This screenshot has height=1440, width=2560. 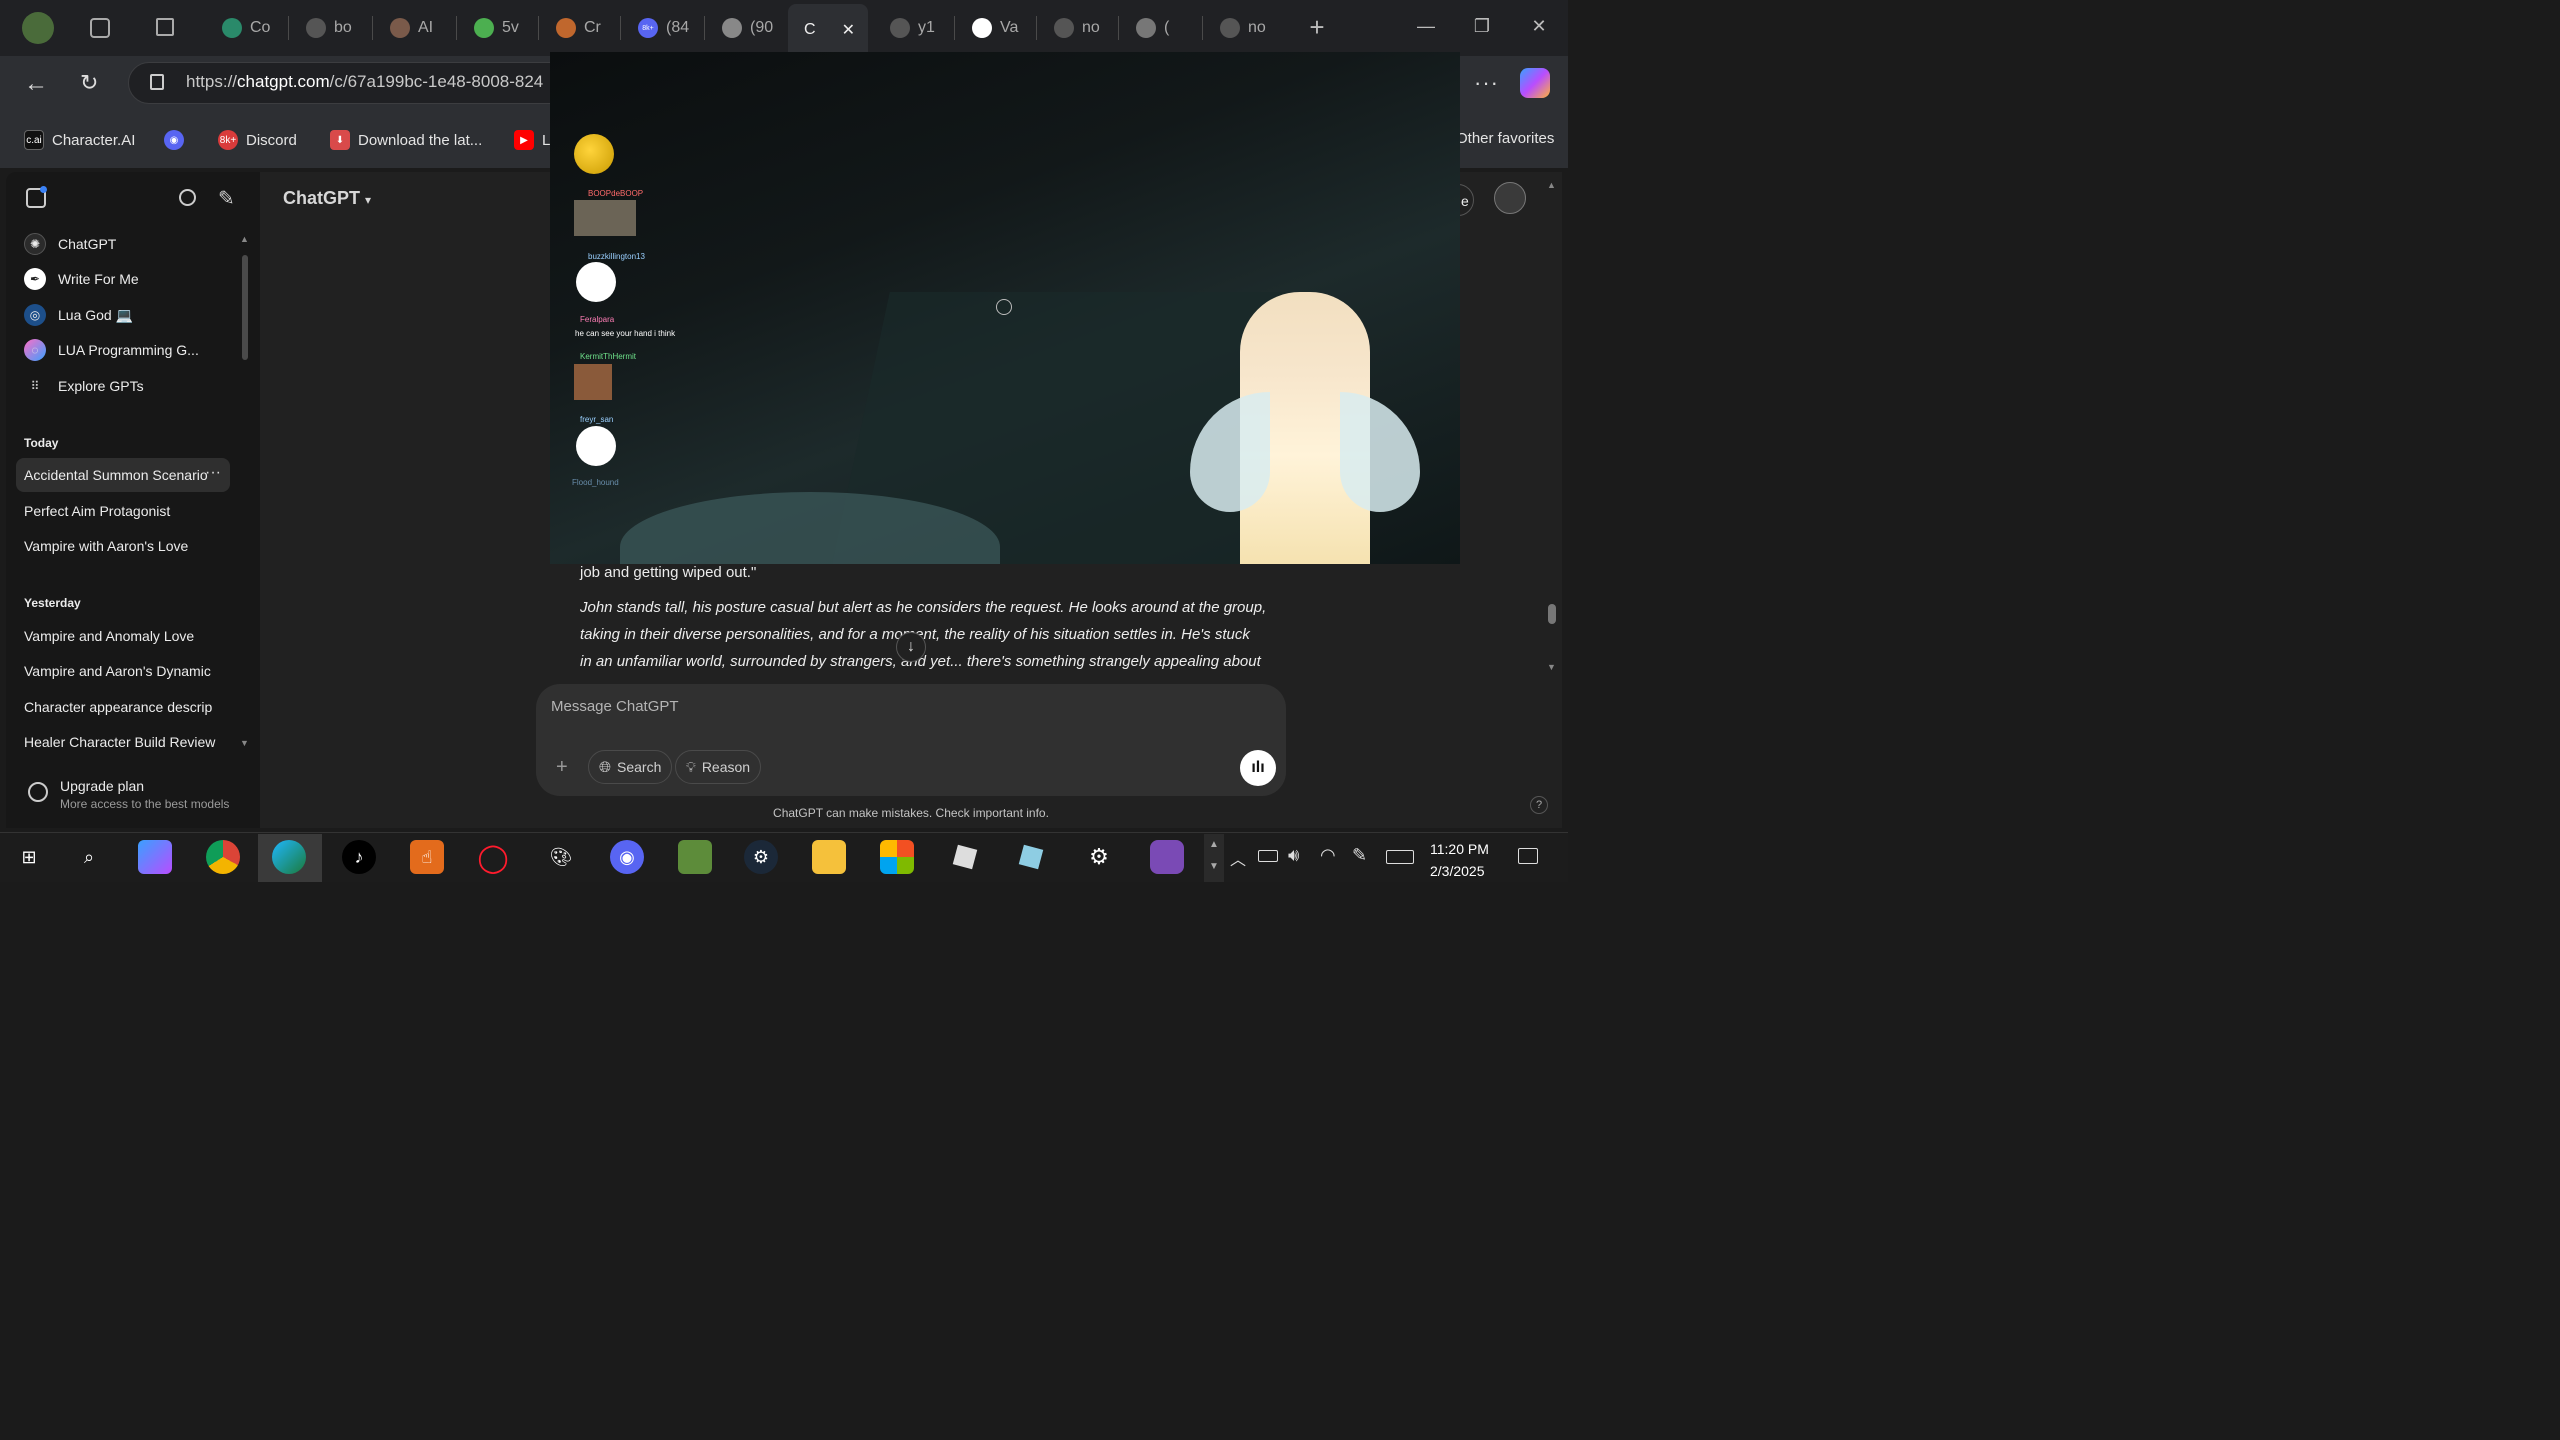 What do you see at coordinates (38, 28) in the screenshot?
I see `profile-avatar` at bounding box center [38, 28].